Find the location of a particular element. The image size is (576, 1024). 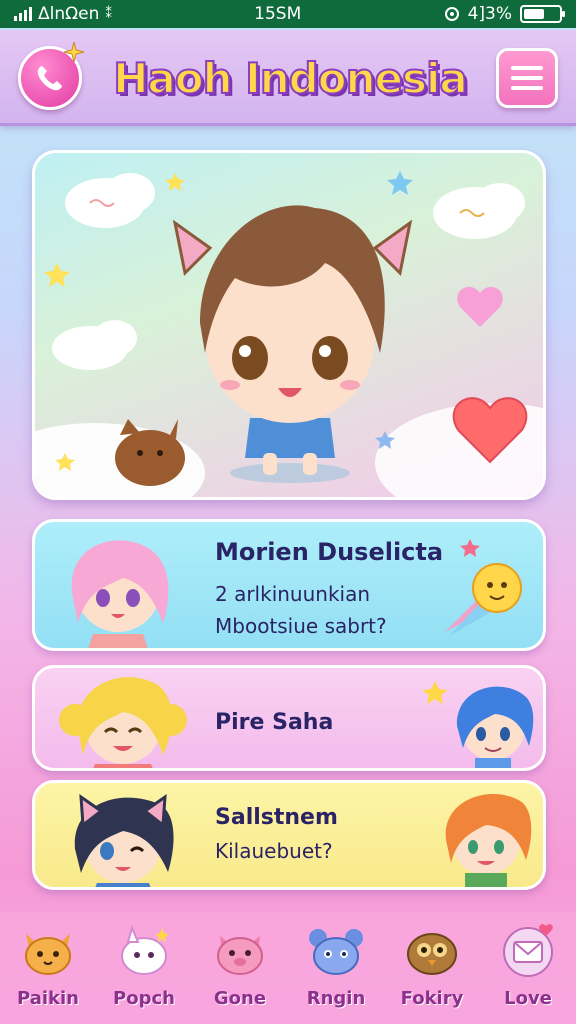

nav-item-love: Love is located at coordinates (528, 964).